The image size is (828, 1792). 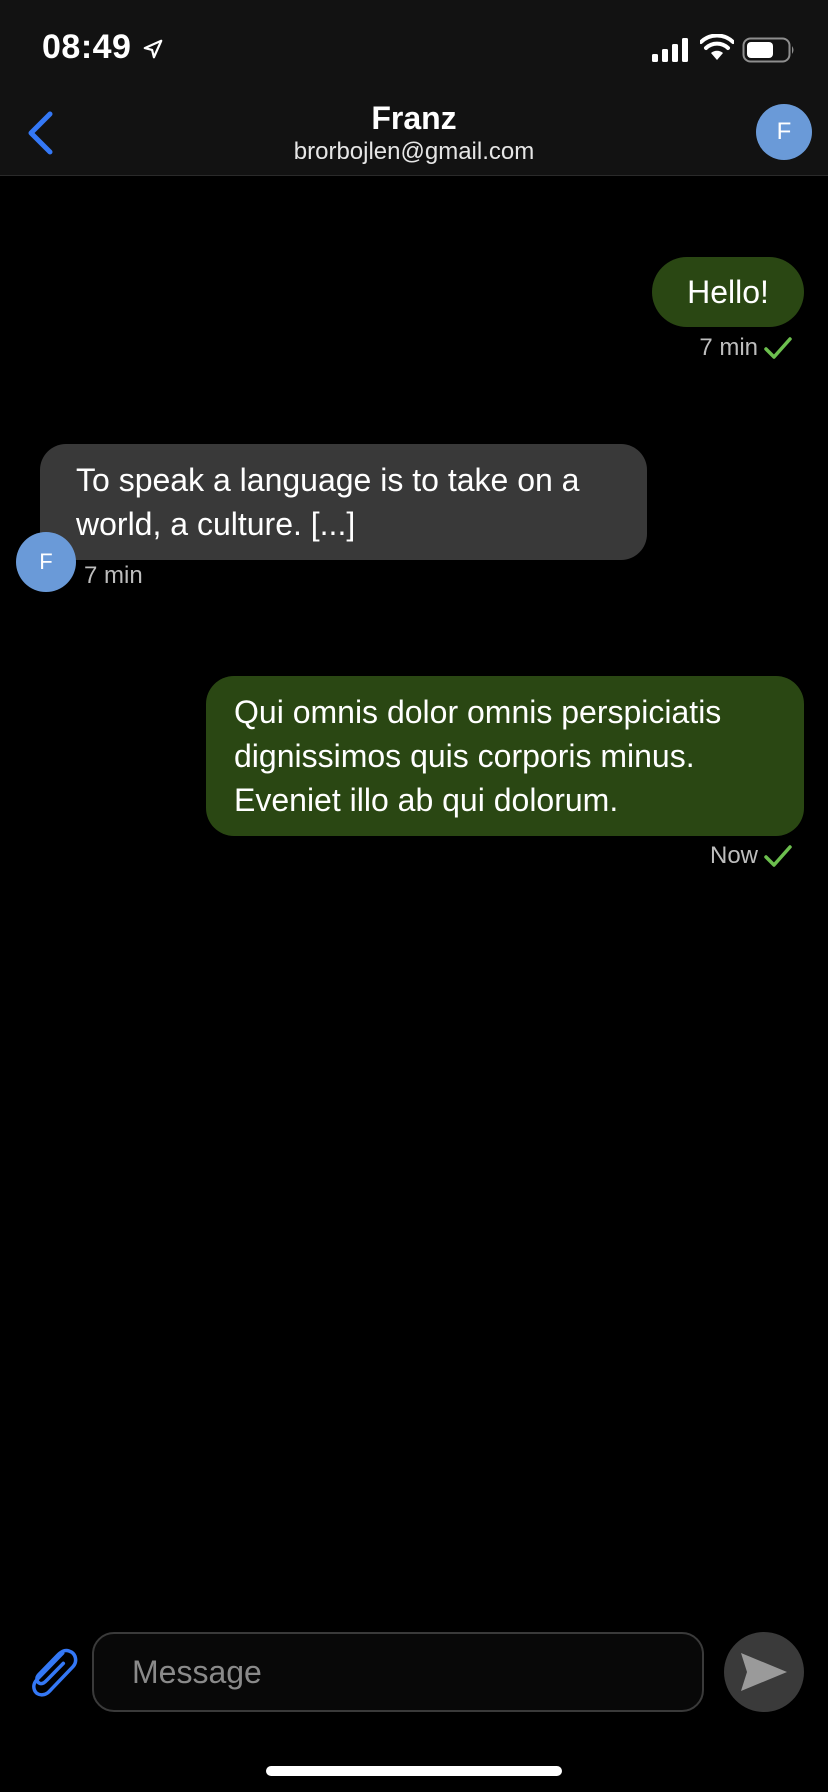 I want to click on message-text: Hello!, so click(x=728, y=292).